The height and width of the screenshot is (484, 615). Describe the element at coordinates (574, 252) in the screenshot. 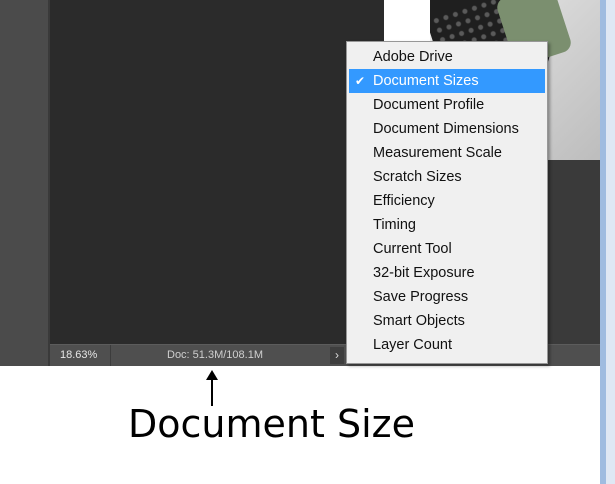

I see `canvas-gray-area` at that location.